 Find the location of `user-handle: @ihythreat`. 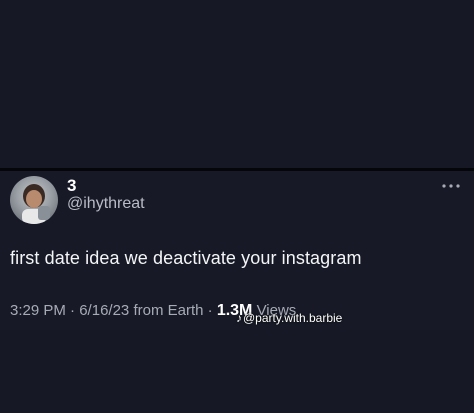

user-handle: @ihythreat is located at coordinates (106, 204).